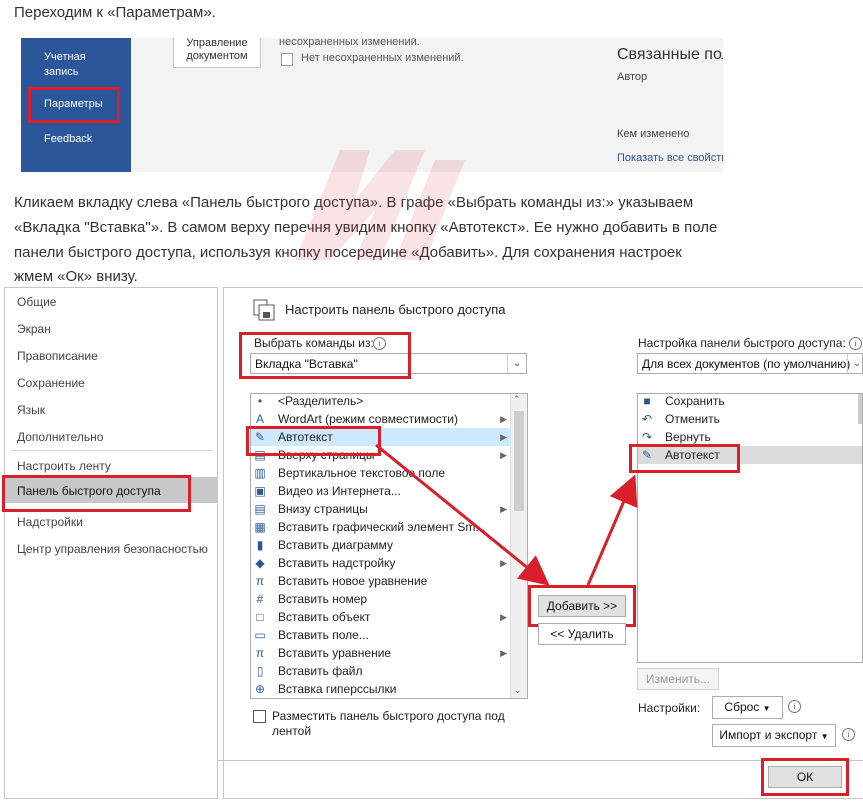  Describe the element at coordinates (260, 635) in the screenshot. I see `field-icon: ▭` at that location.